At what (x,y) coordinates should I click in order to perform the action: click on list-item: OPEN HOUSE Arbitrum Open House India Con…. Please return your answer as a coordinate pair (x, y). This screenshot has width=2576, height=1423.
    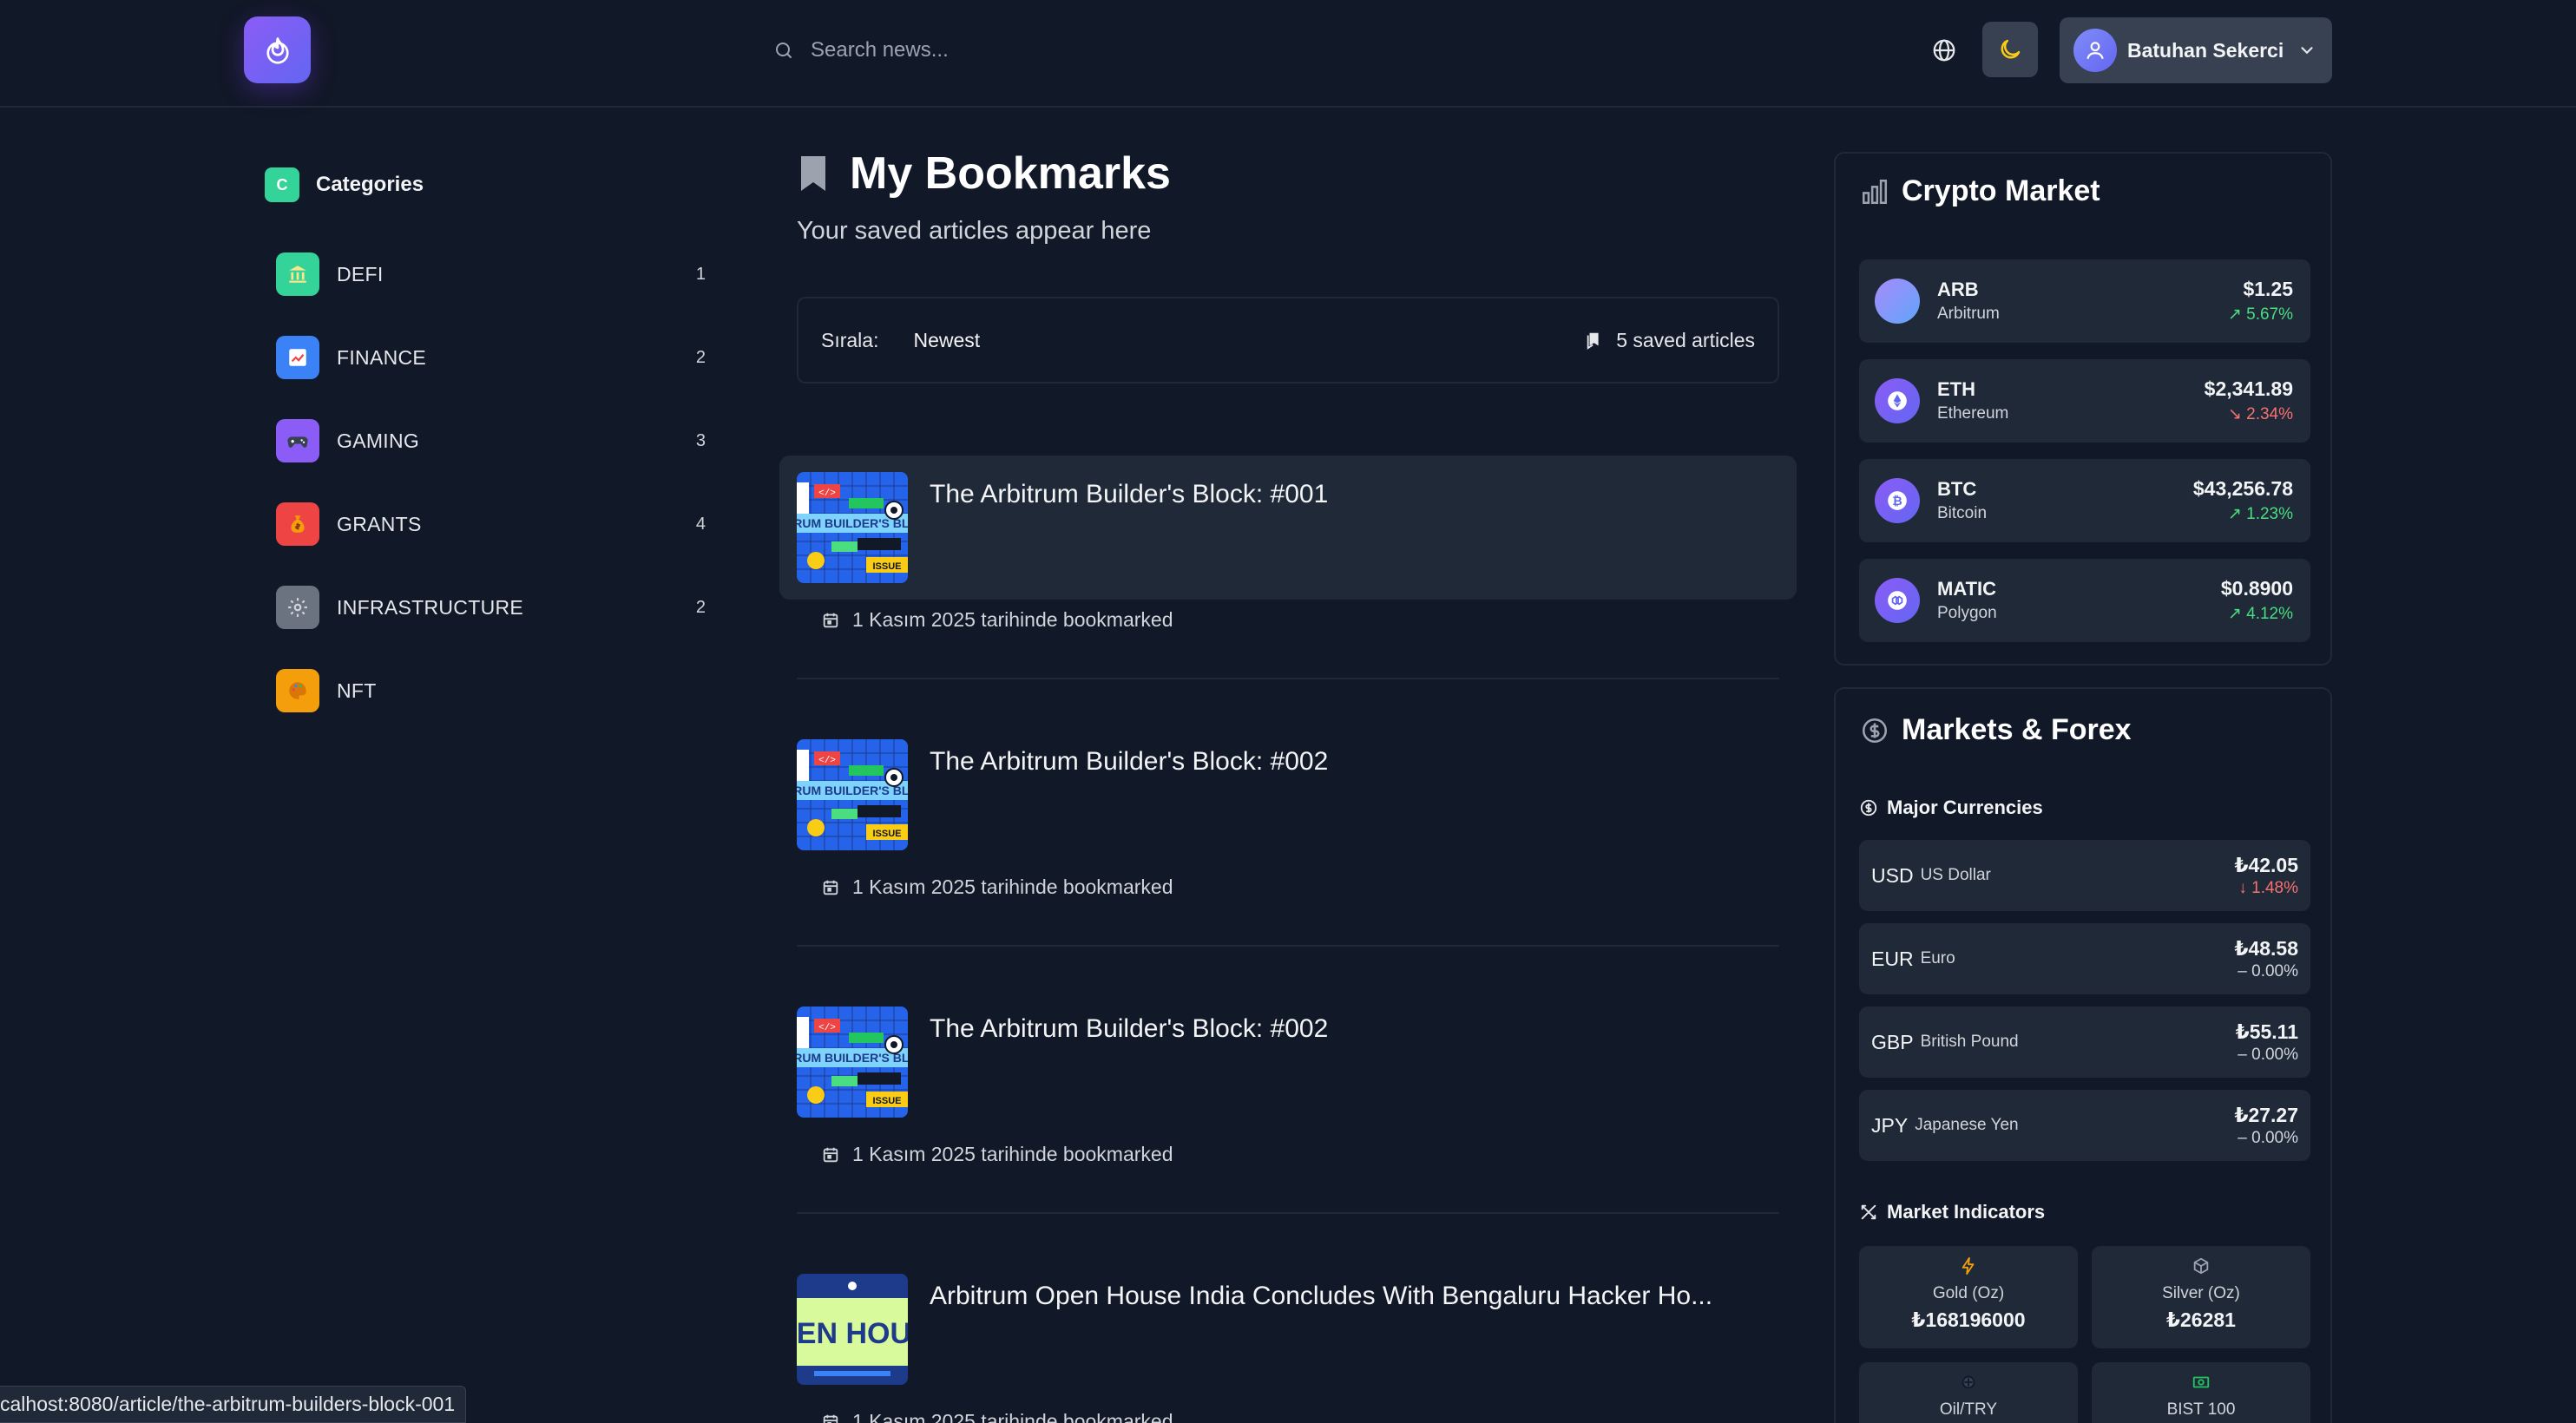
    Looking at the image, I should click on (1288, 1340).